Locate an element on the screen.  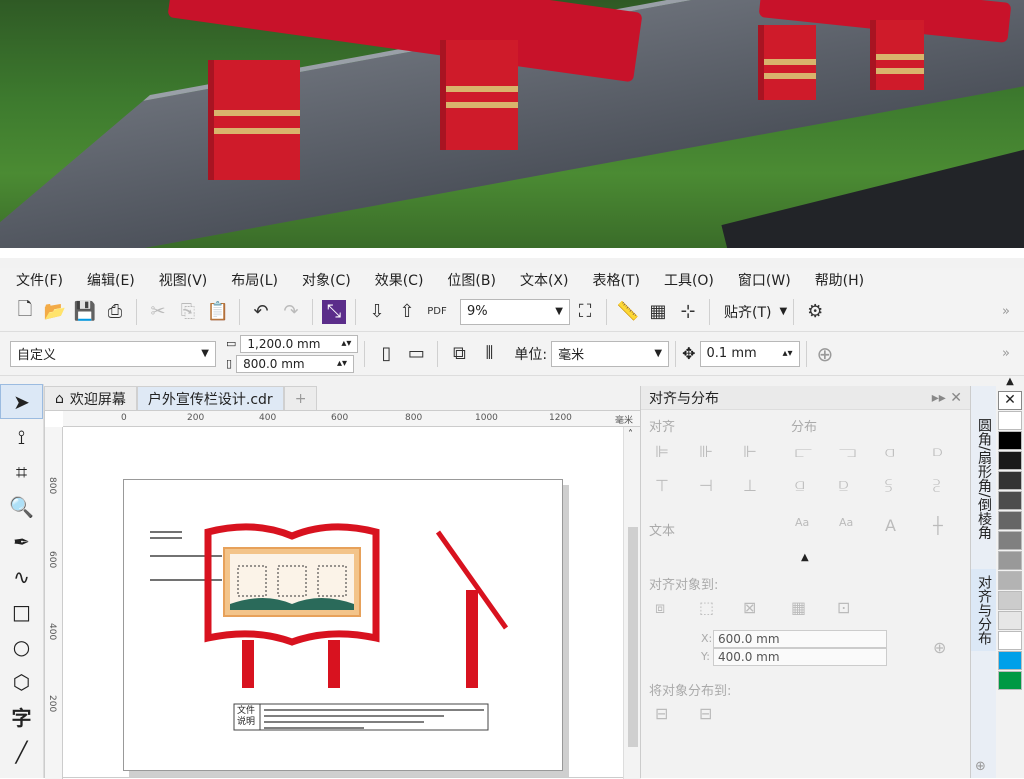
guidelines-icon: ⊹ is located at coordinates (688, 312).